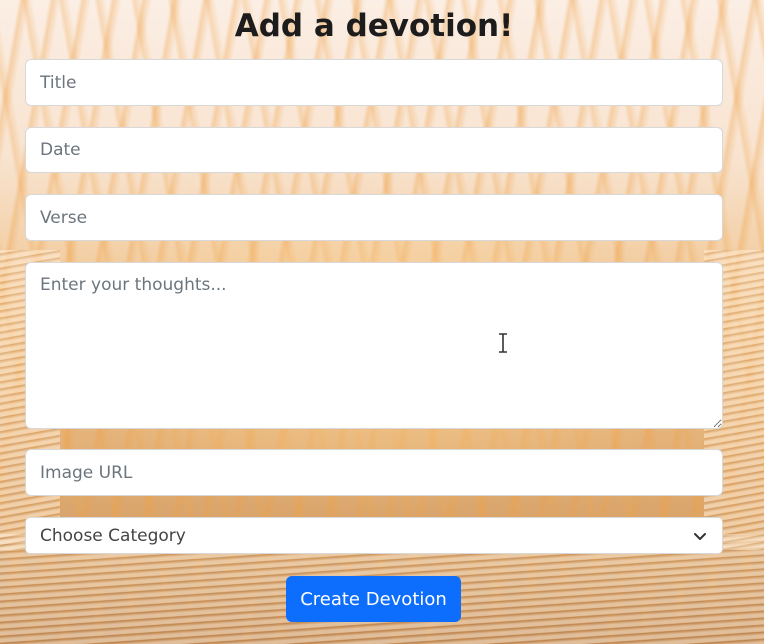 Image resolution: width=764 pixels, height=644 pixels. Describe the element at coordinates (373, 599) in the screenshot. I see `create-devotion-button: Create Devotion` at that location.